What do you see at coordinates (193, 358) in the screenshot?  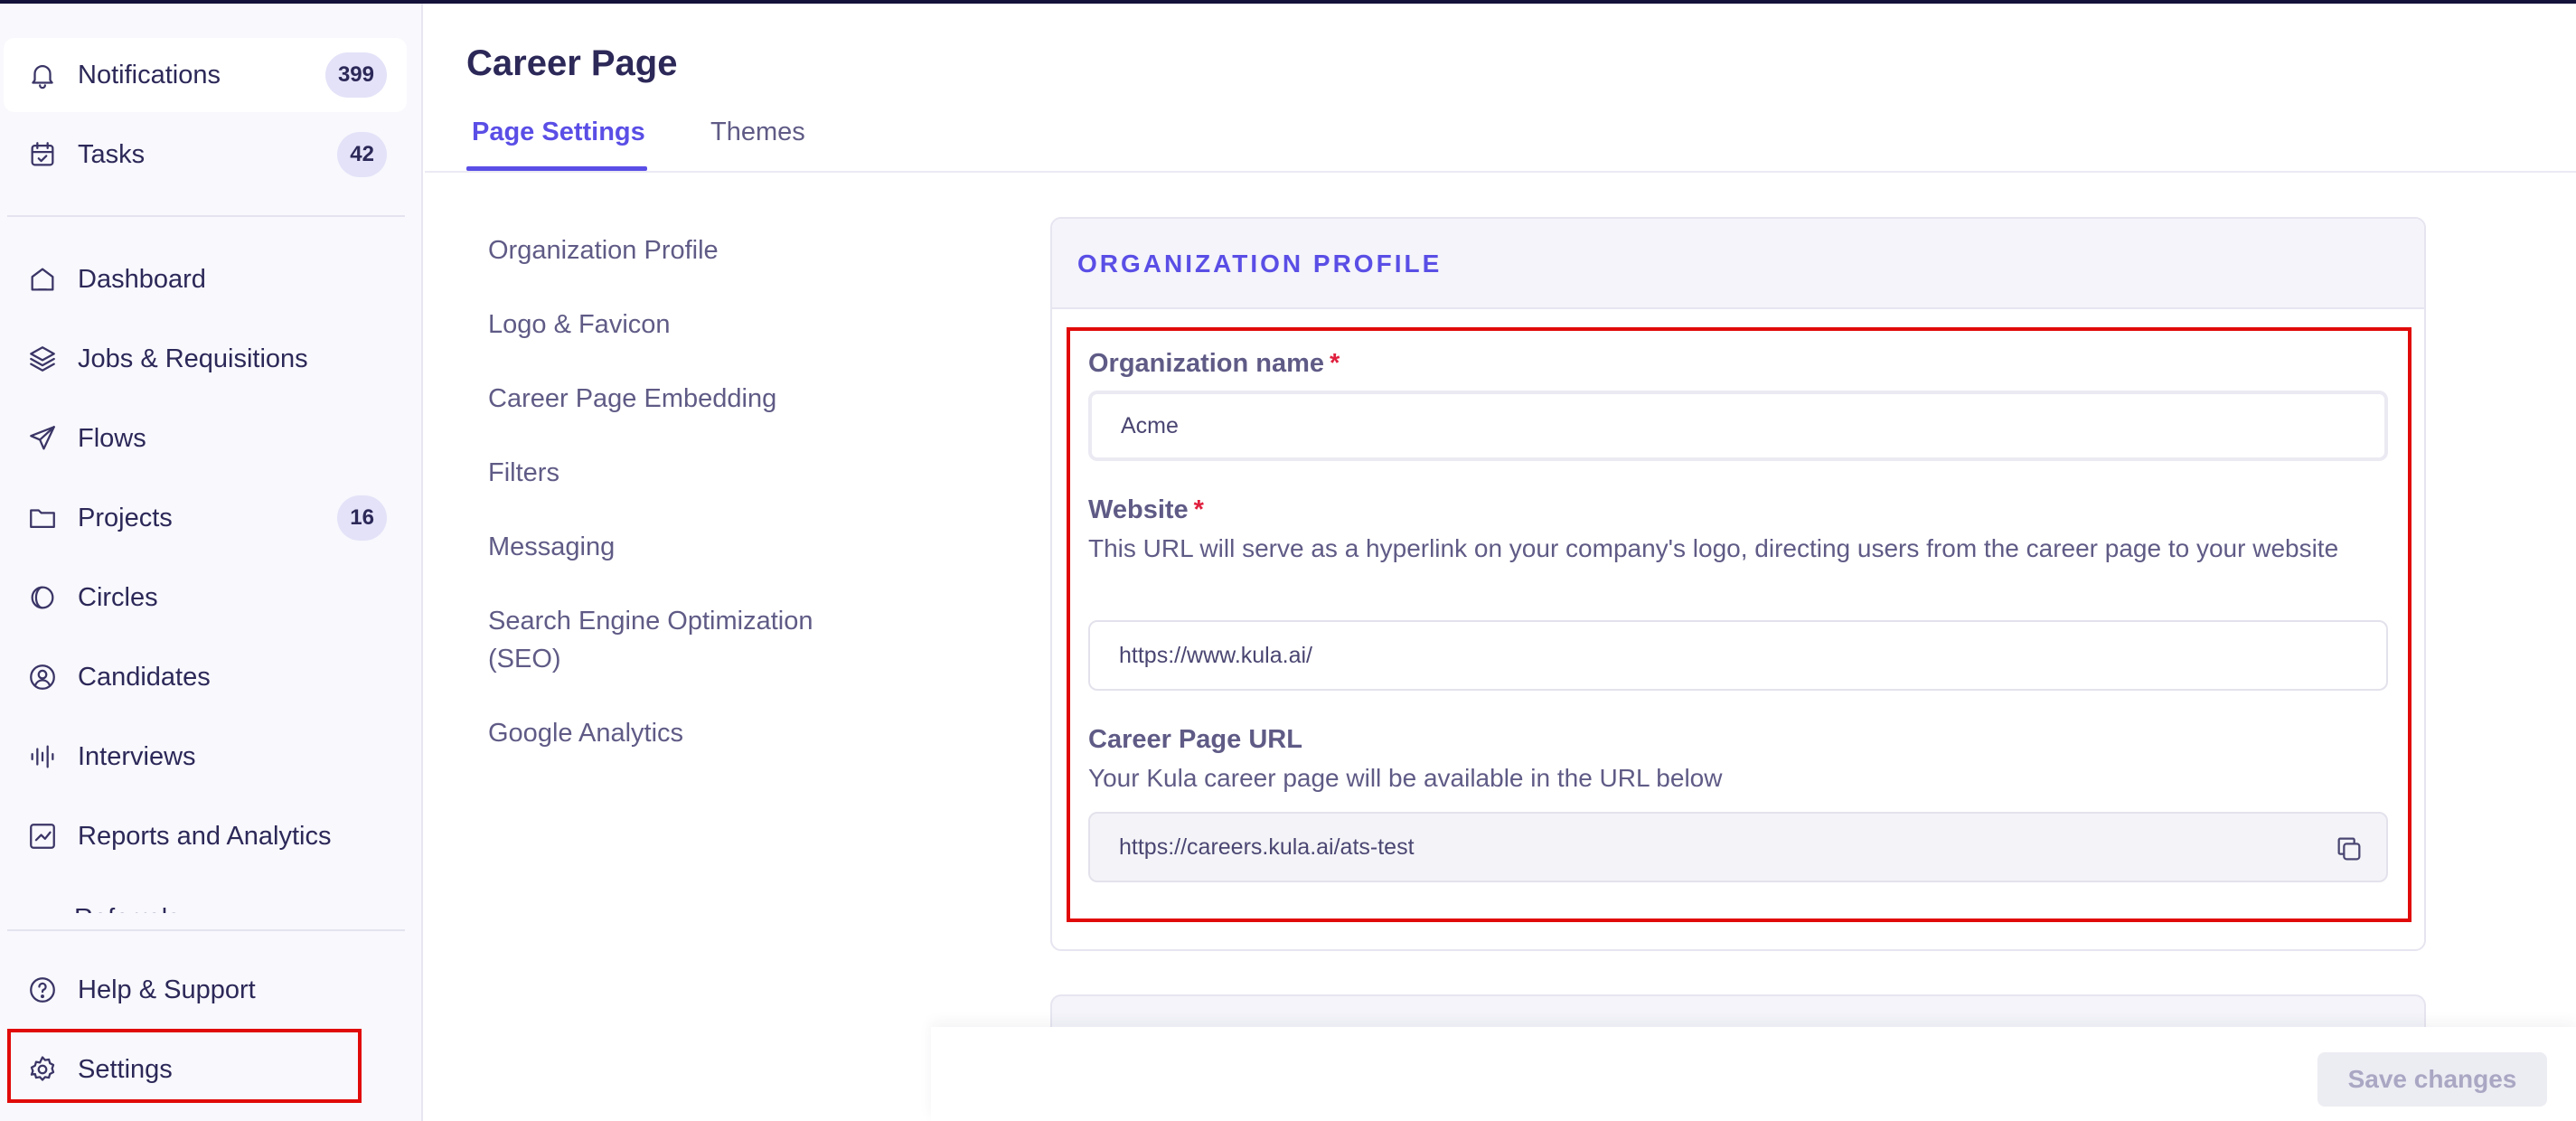 I see `sidebar-item-label: Jobs & Requisitions` at bounding box center [193, 358].